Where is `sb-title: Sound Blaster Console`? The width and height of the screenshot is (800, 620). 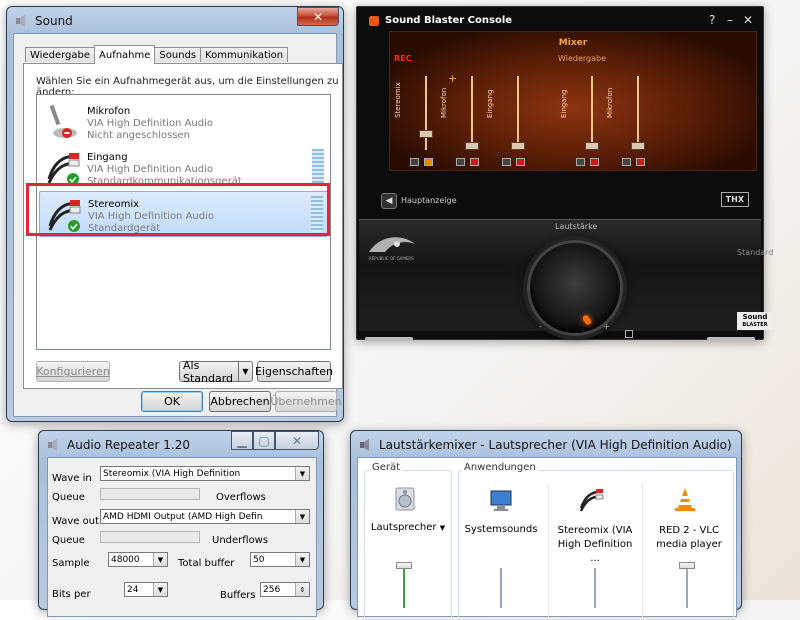
sb-title: Sound Blaster Console is located at coordinates (449, 20).